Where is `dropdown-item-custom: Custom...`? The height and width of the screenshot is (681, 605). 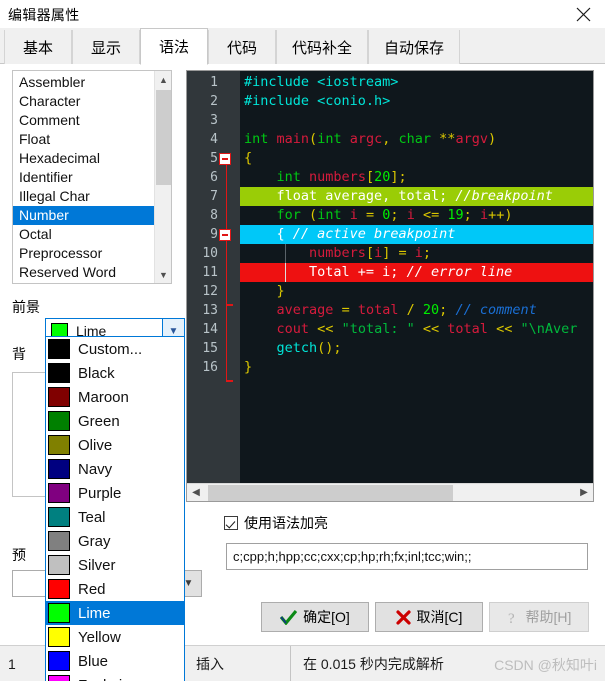
dropdown-item-custom: Custom... is located at coordinates (115, 349).